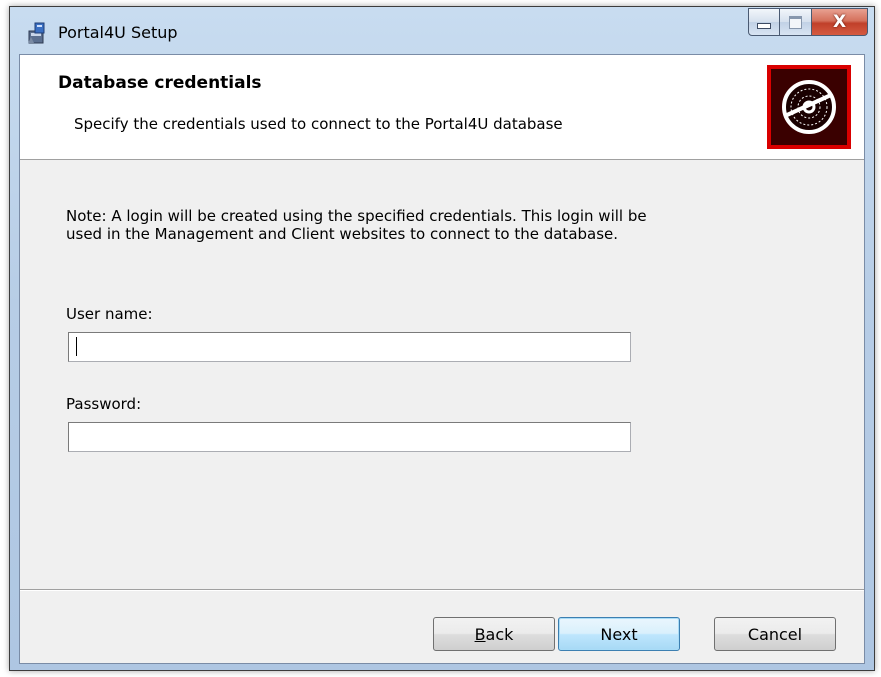  What do you see at coordinates (442, 31) in the screenshot?
I see `title-bar: Portal4U Setup X` at bounding box center [442, 31].